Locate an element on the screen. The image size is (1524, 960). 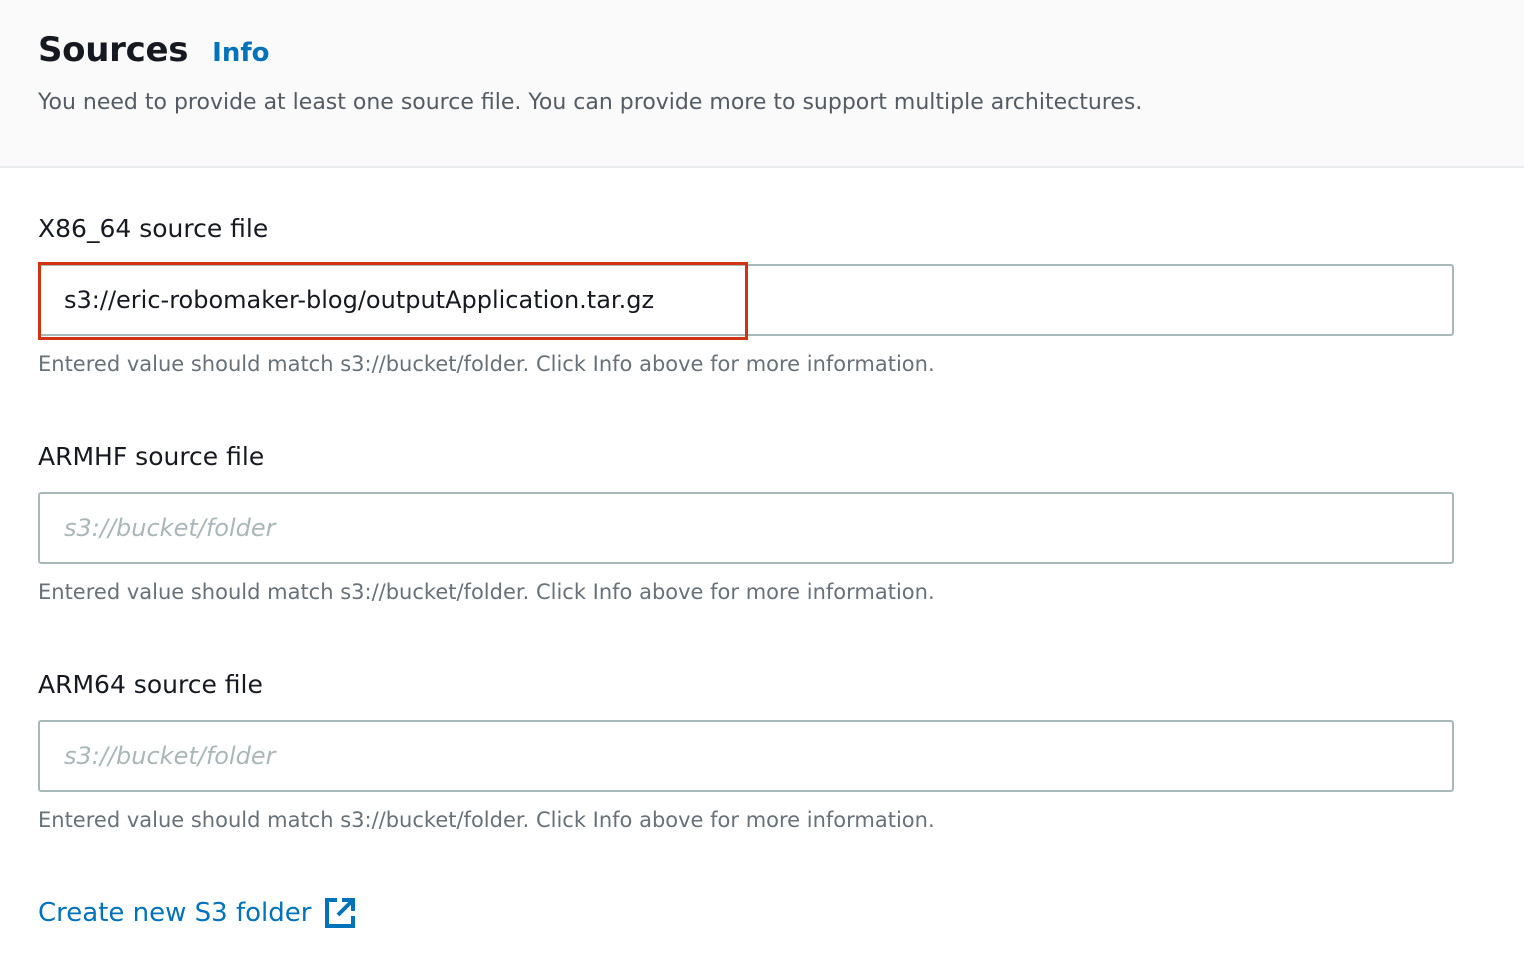
armhf-source-input is located at coordinates (746, 528).